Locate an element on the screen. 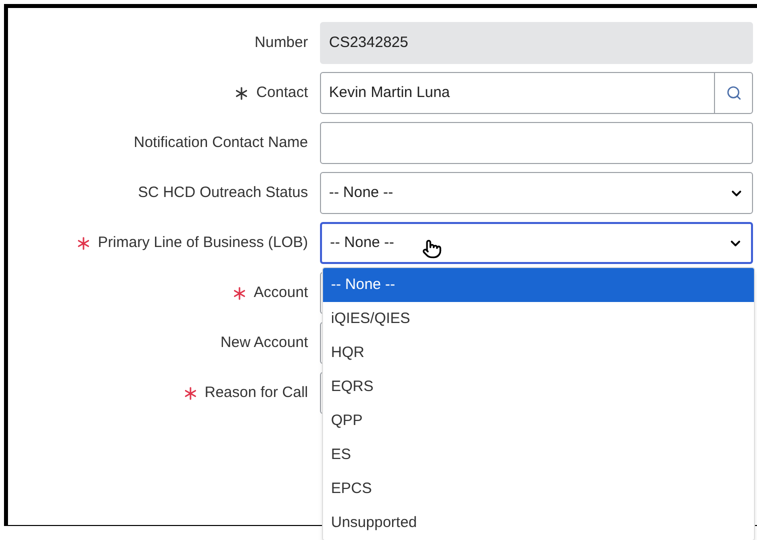 Image resolution: width=757 pixels, height=540 pixels. dropdown-option: QPP is located at coordinates (538, 421).